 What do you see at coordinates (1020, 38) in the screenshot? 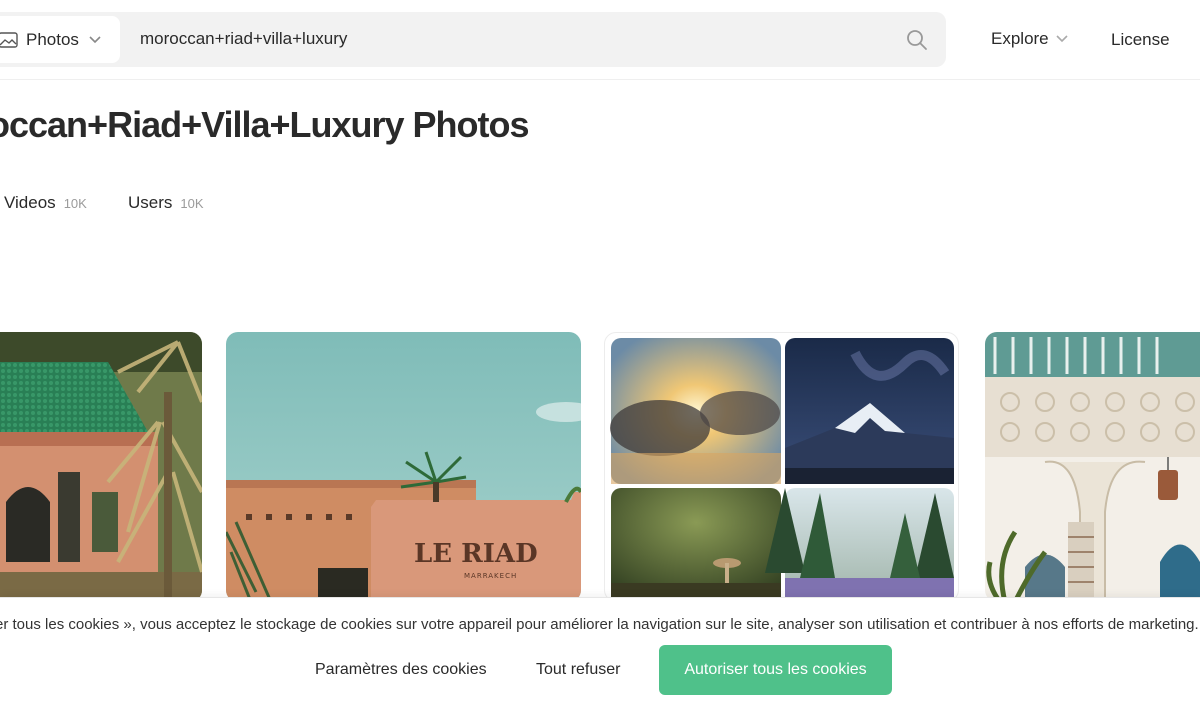
I see `explore-label: Explore` at bounding box center [1020, 38].